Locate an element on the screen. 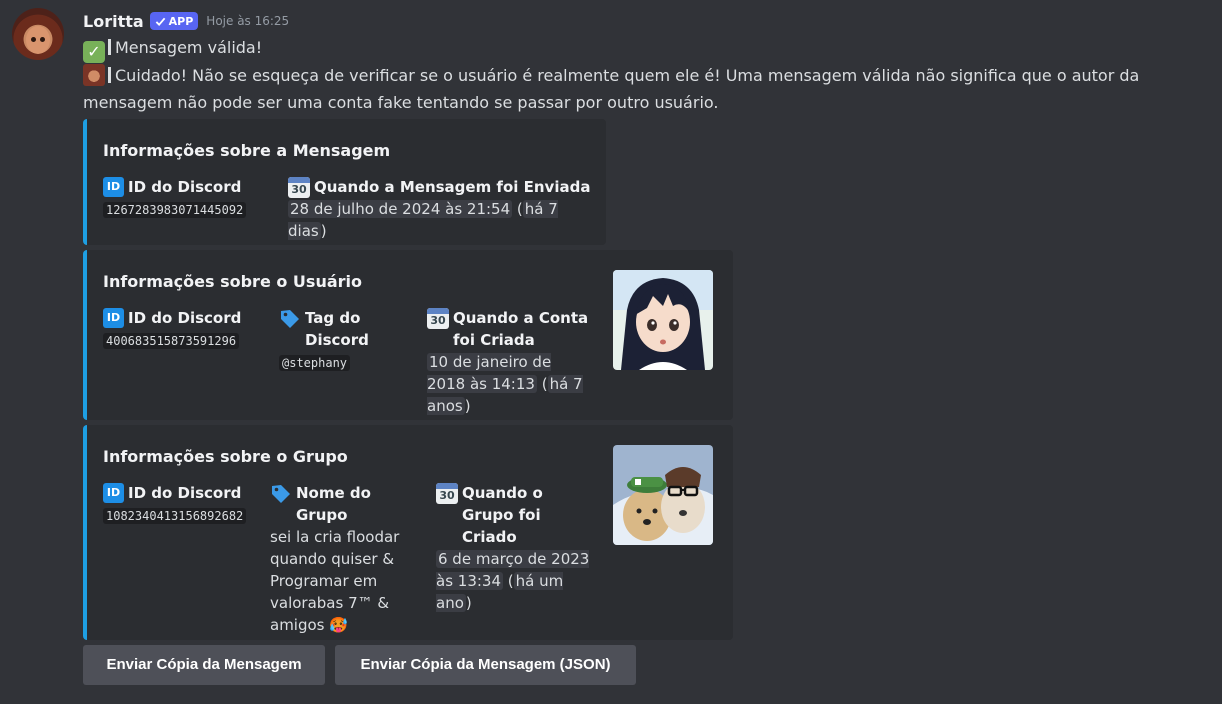 The width and height of the screenshot is (1222, 704). date-timestamp: 28 de julho de 2024 às 21:54 is located at coordinates (400, 209).